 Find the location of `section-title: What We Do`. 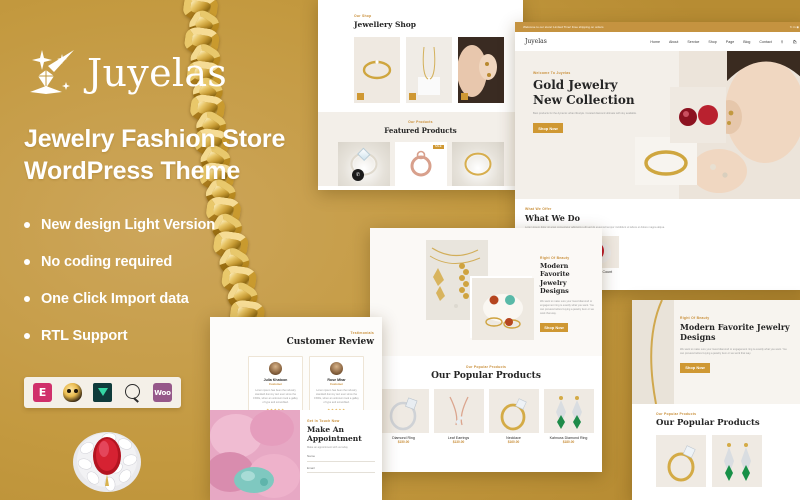

section-title: What We Do is located at coordinates (552, 217).